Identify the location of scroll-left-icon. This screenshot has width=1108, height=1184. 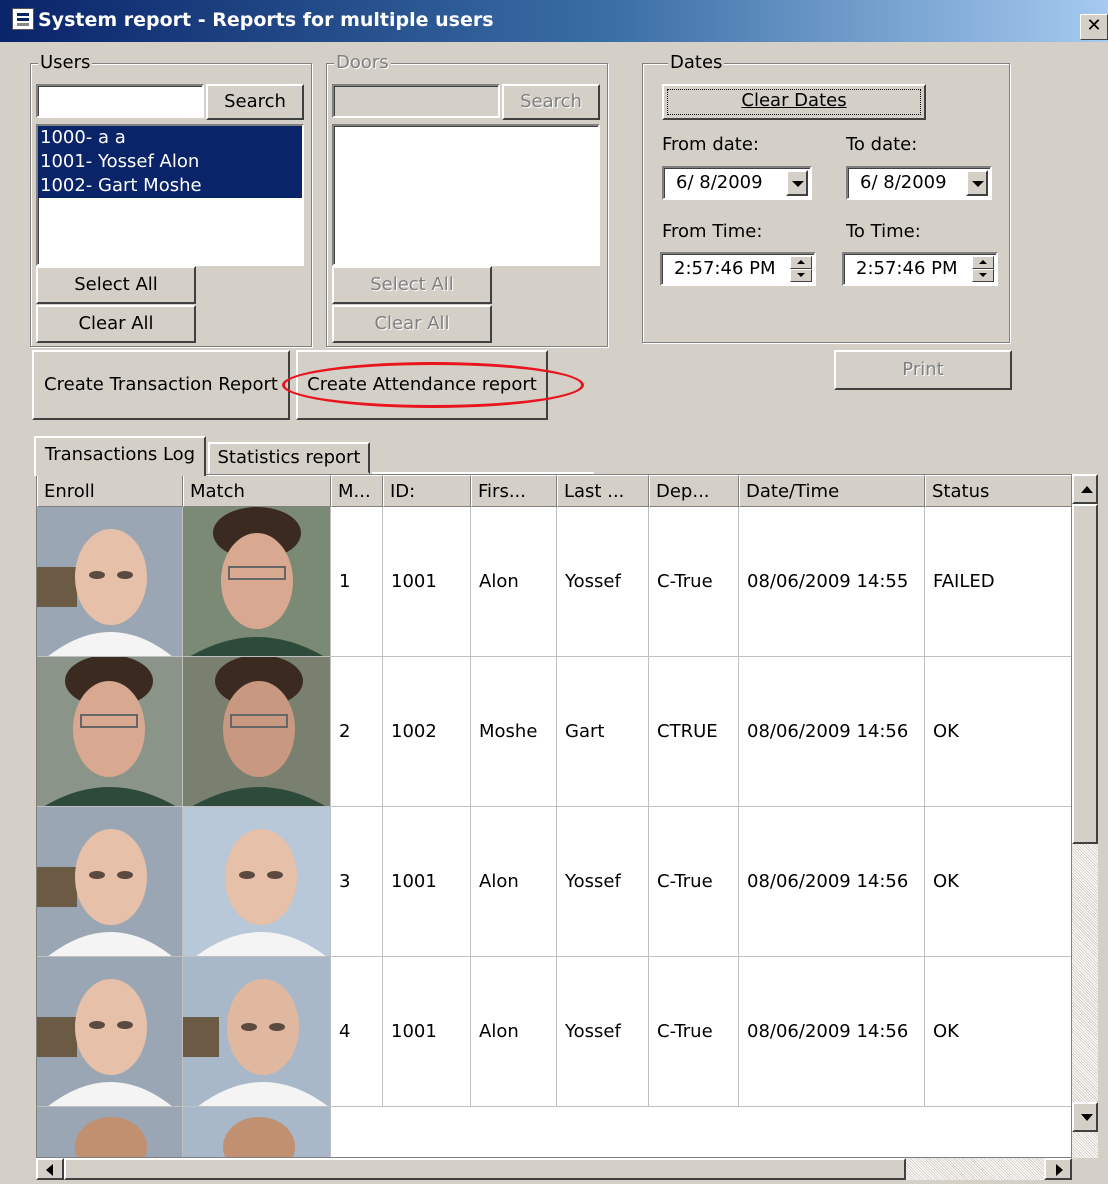
(50, 1169).